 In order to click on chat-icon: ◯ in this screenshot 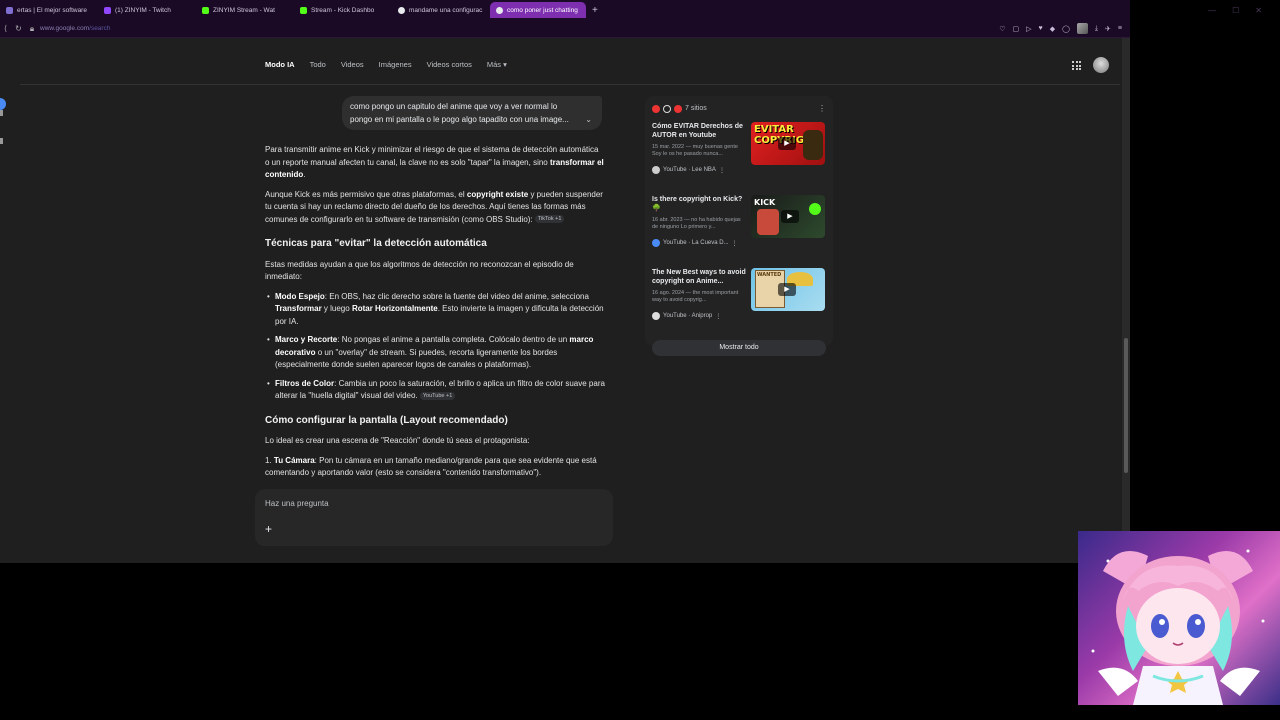, I will do `click(1066, 29)`.